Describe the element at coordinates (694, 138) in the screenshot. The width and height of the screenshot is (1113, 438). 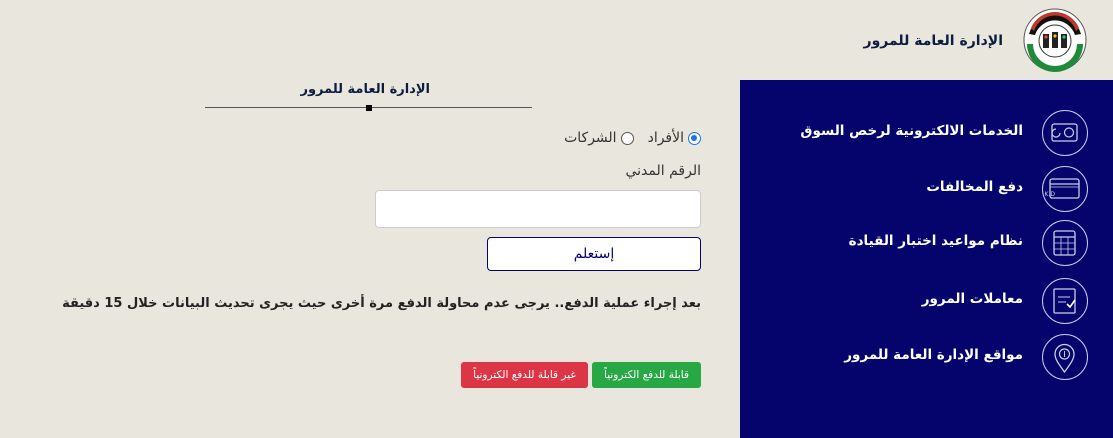
I see `radio-button-checked` at that location.